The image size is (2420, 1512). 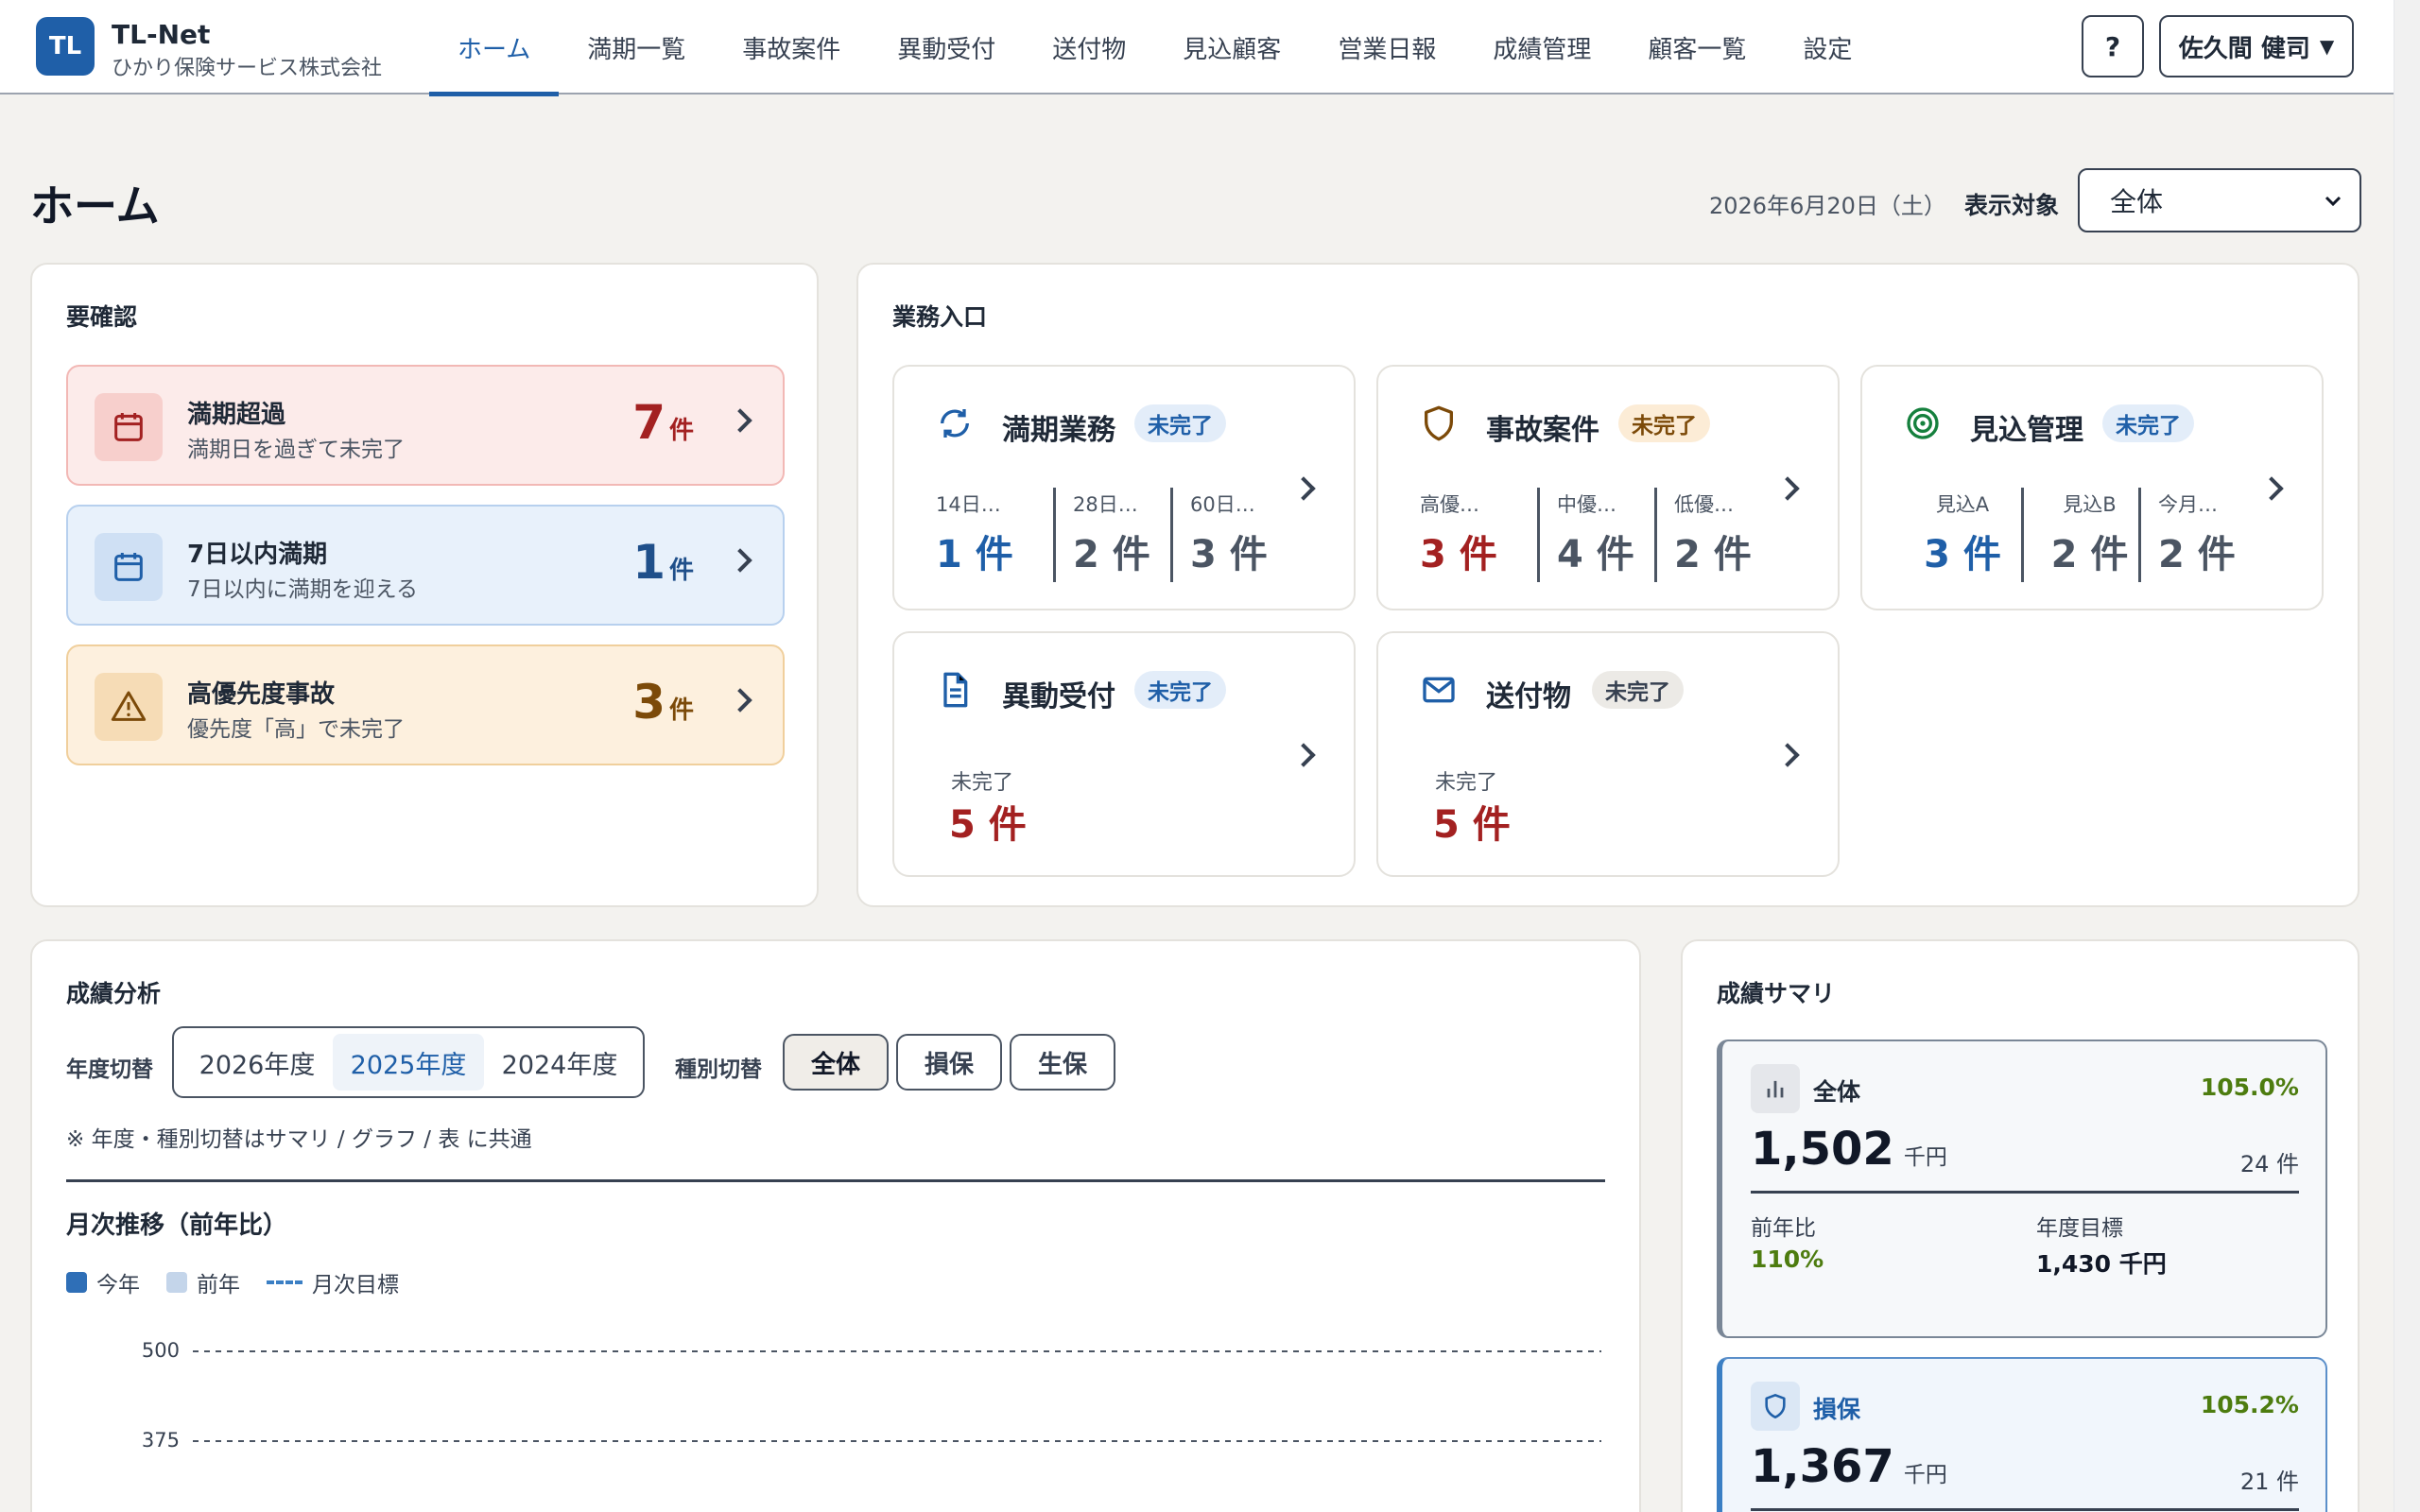 I want to click on prospect-management-card: 見込管理 未完了 見込A 3 件 見込B 2 件 今月… 2 件, so click(x=2092, y=487).